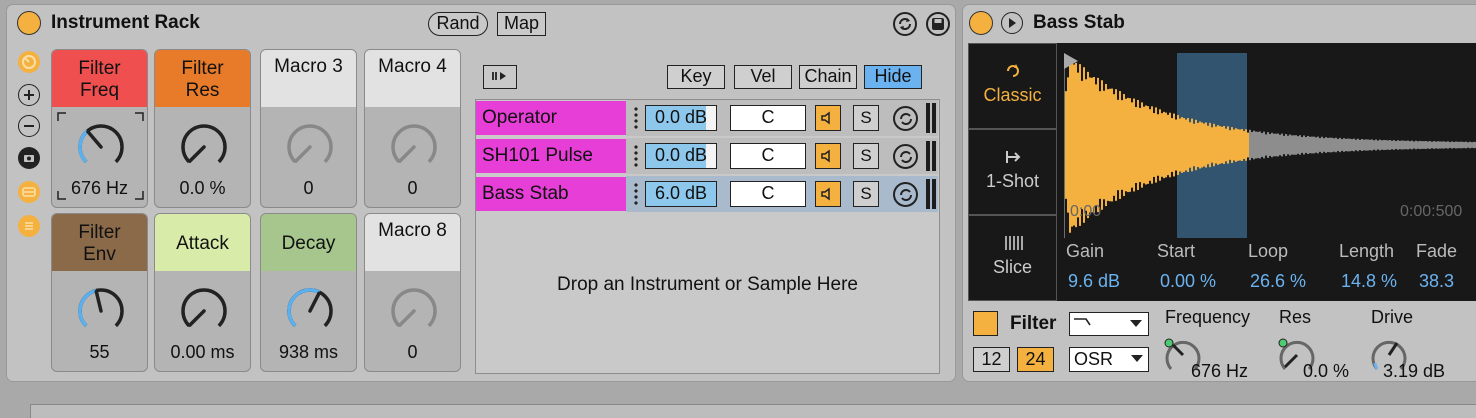  What do you see at coordinates (99, 242) in the screenshot?
I see `macro-label: Filter Env` at bounding box center [99, 242].